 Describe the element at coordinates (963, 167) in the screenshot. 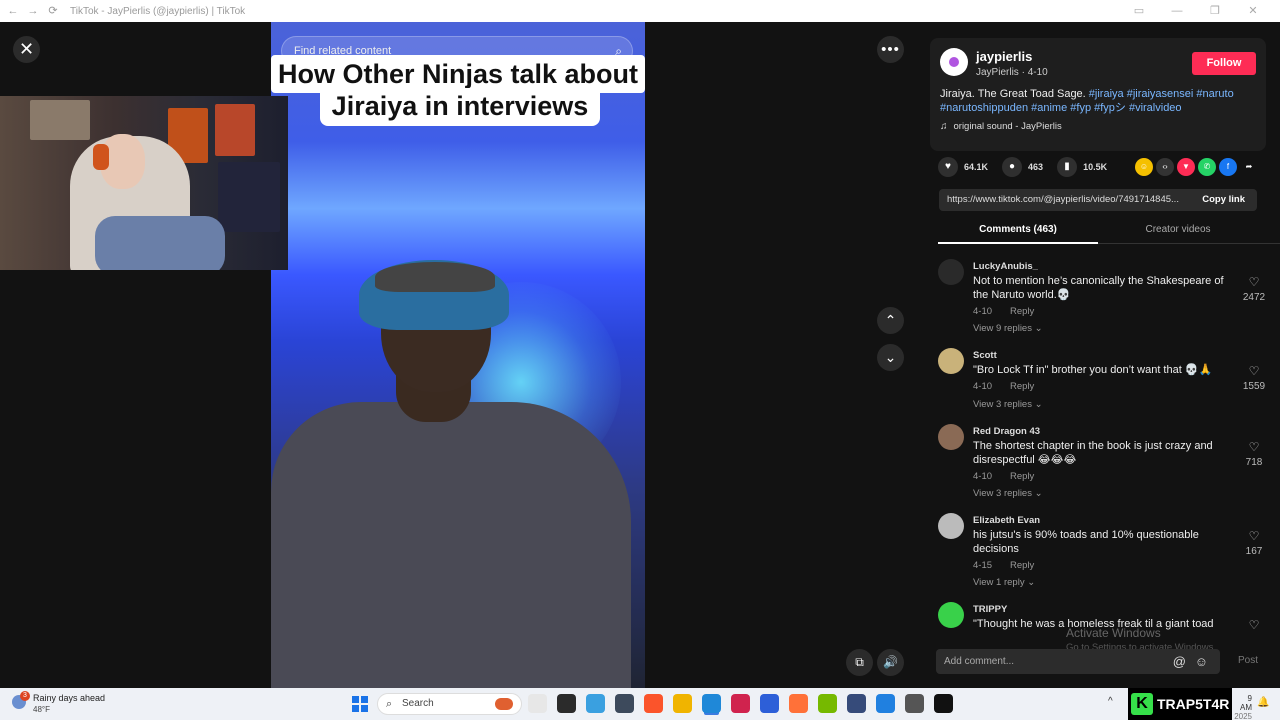

I see `like-button: ♥ 64.1K` at that location.